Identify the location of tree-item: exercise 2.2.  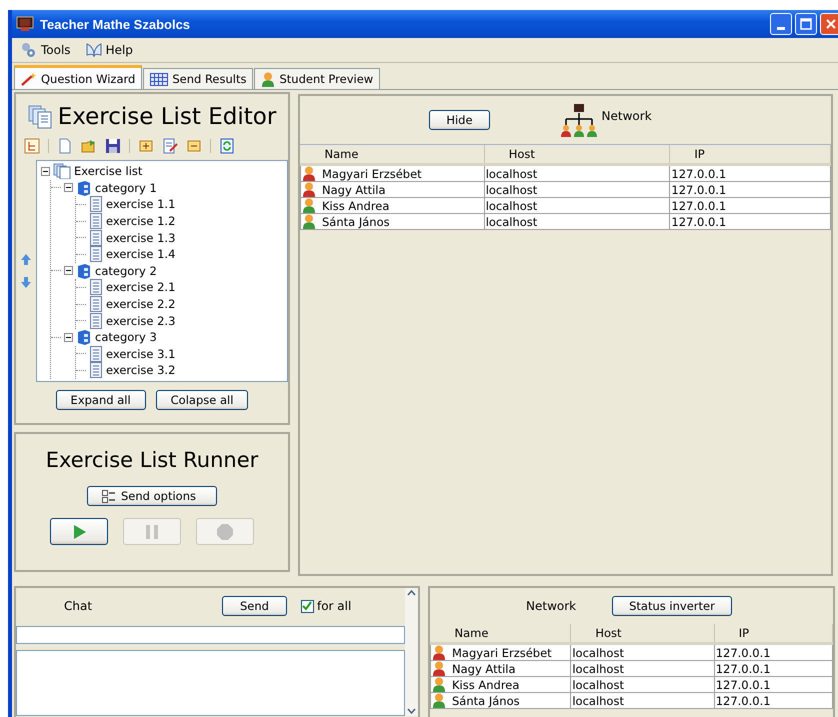
(141, 304).